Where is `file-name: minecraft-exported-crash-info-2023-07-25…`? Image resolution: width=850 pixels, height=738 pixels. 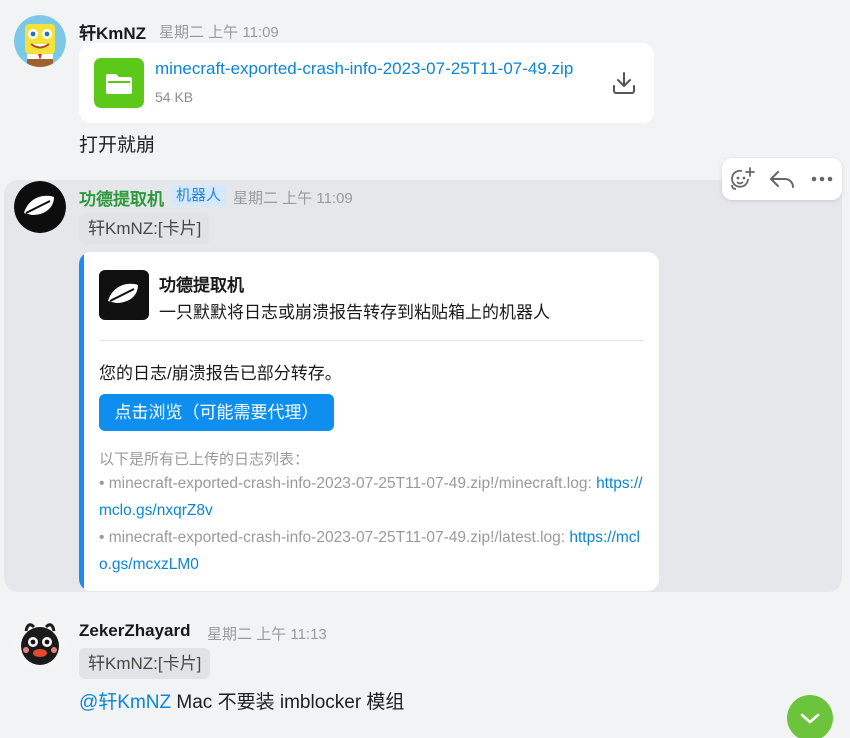
file-name: minecraft-exported-crash-info-2023-07-25… is located at coordinates (380, 69).